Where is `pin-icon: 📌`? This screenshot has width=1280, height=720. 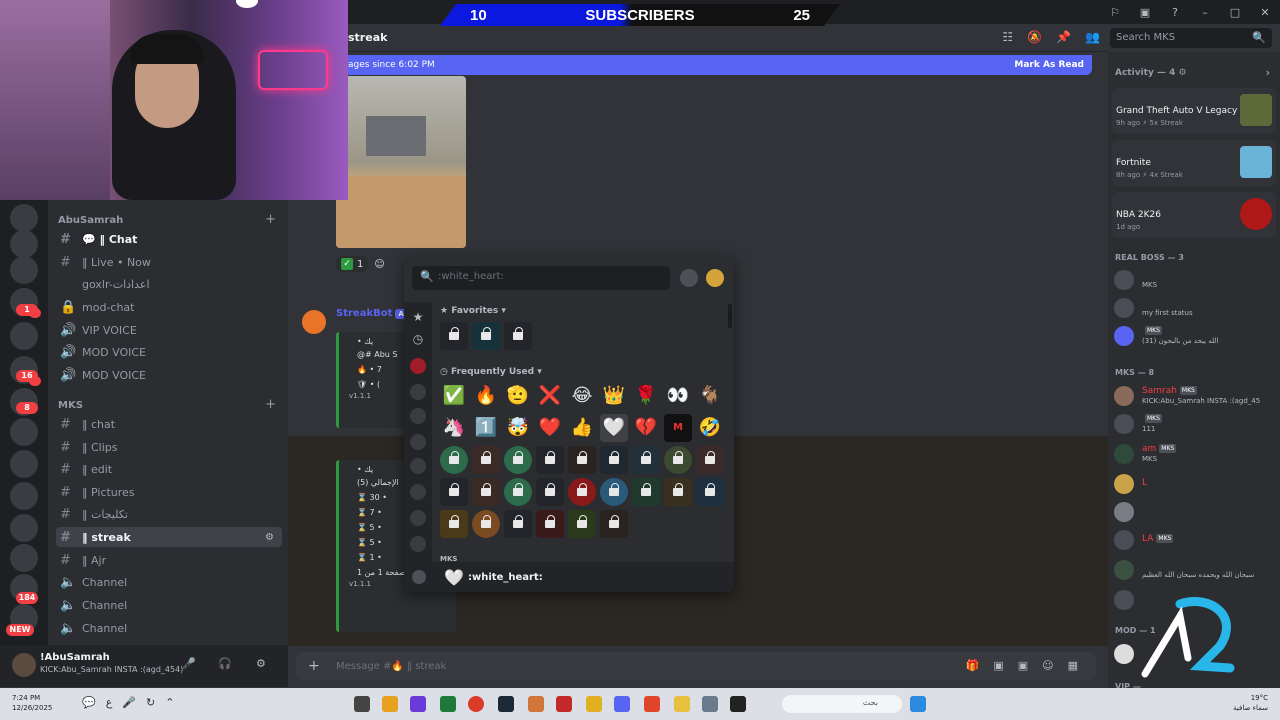 pin-icon: 📌 is located at coordinates (1063, 37).